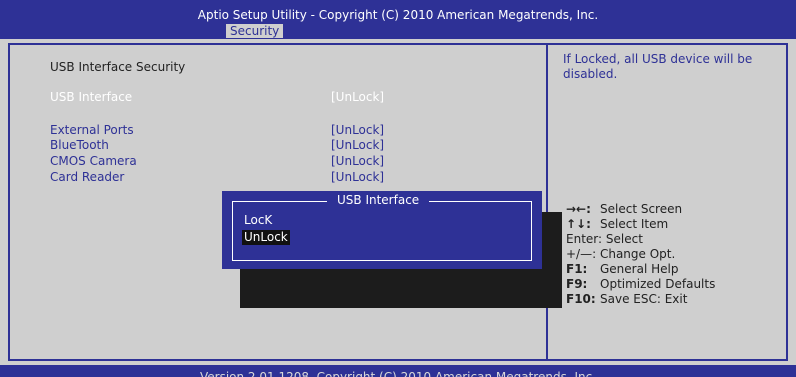 This screenshot has width=796, height=377. What do you see at coordinates (358, 161) in the screenshot?
I see `cmos-camera-value: [UnLock]` at bounding box center [358, 161].